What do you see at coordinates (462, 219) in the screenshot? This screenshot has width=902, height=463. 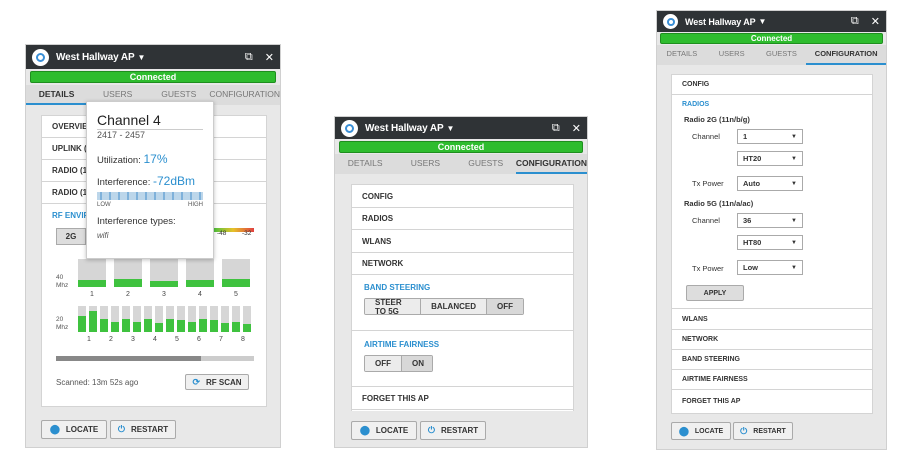 I see `row-radios: RADIOS` at bounding box center [462, 219].